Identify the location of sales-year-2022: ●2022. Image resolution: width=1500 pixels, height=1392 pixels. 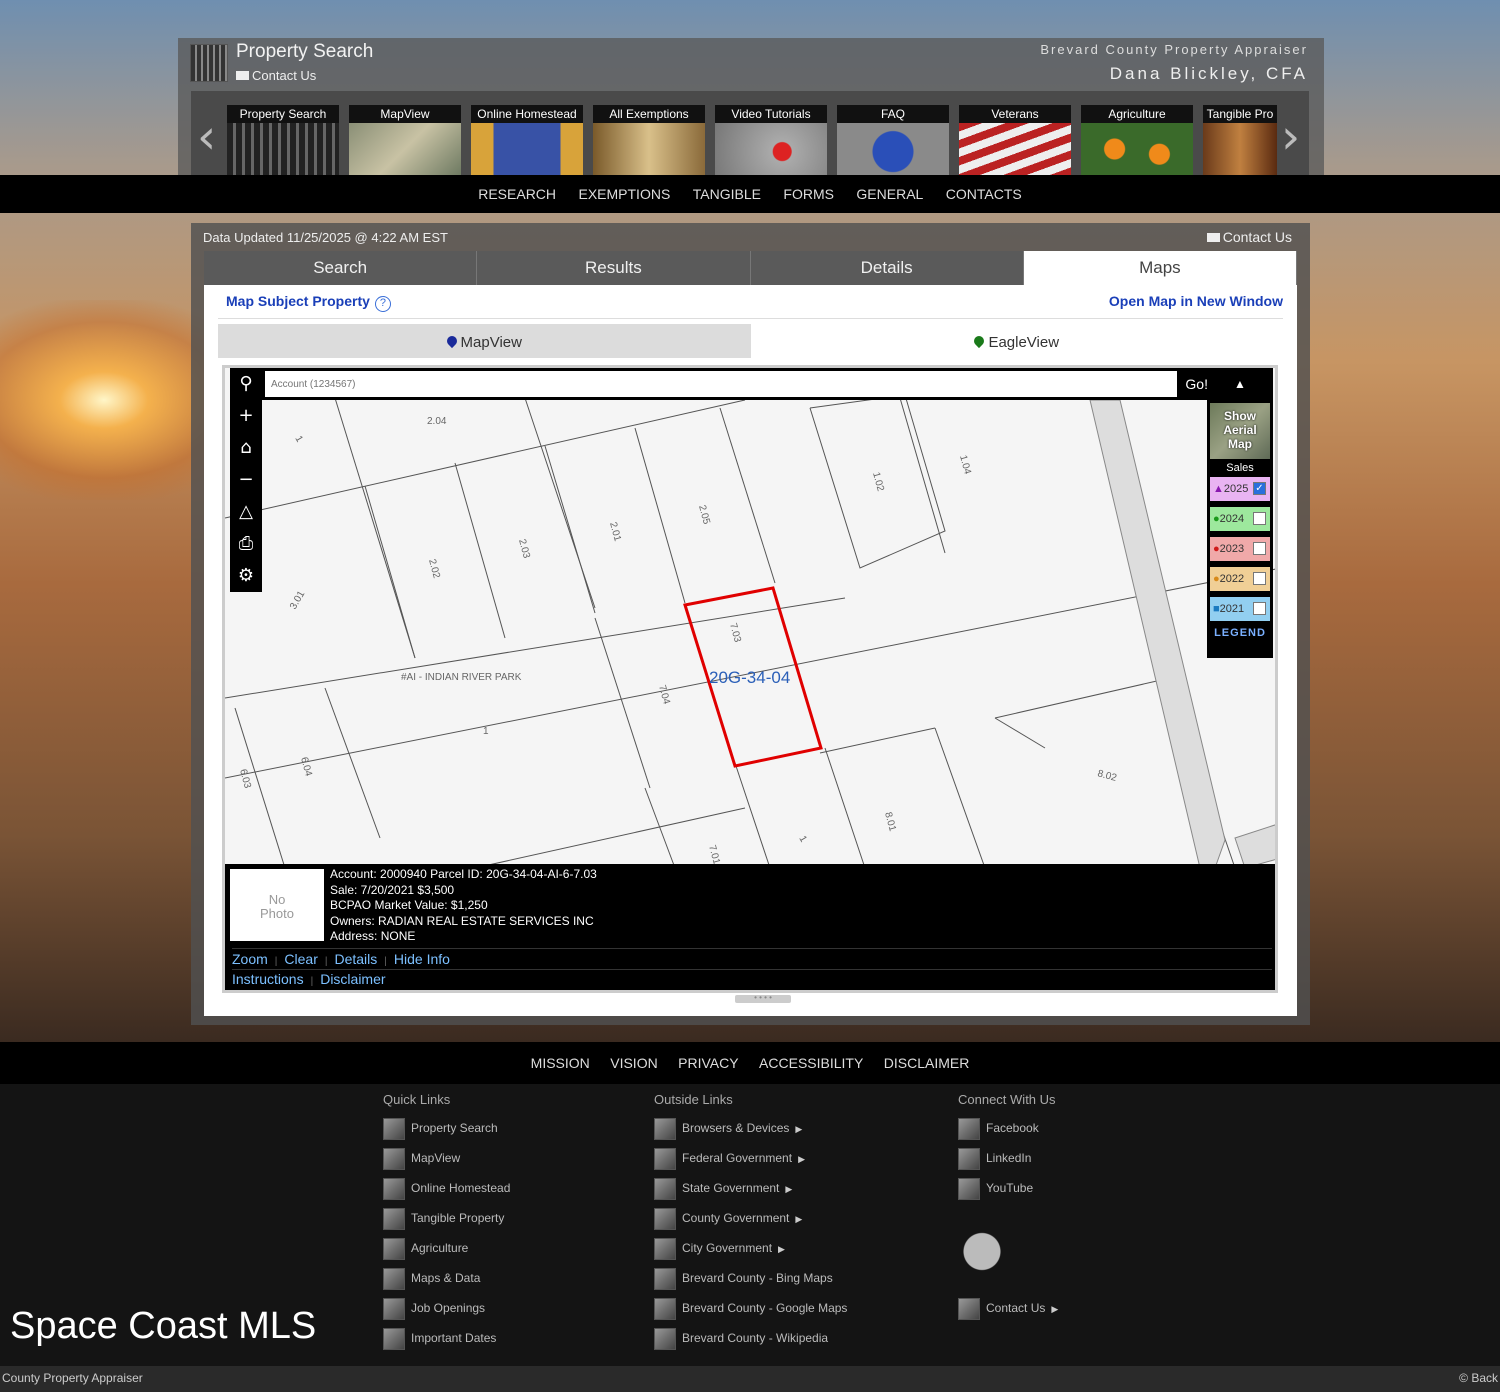
(1240, 579).